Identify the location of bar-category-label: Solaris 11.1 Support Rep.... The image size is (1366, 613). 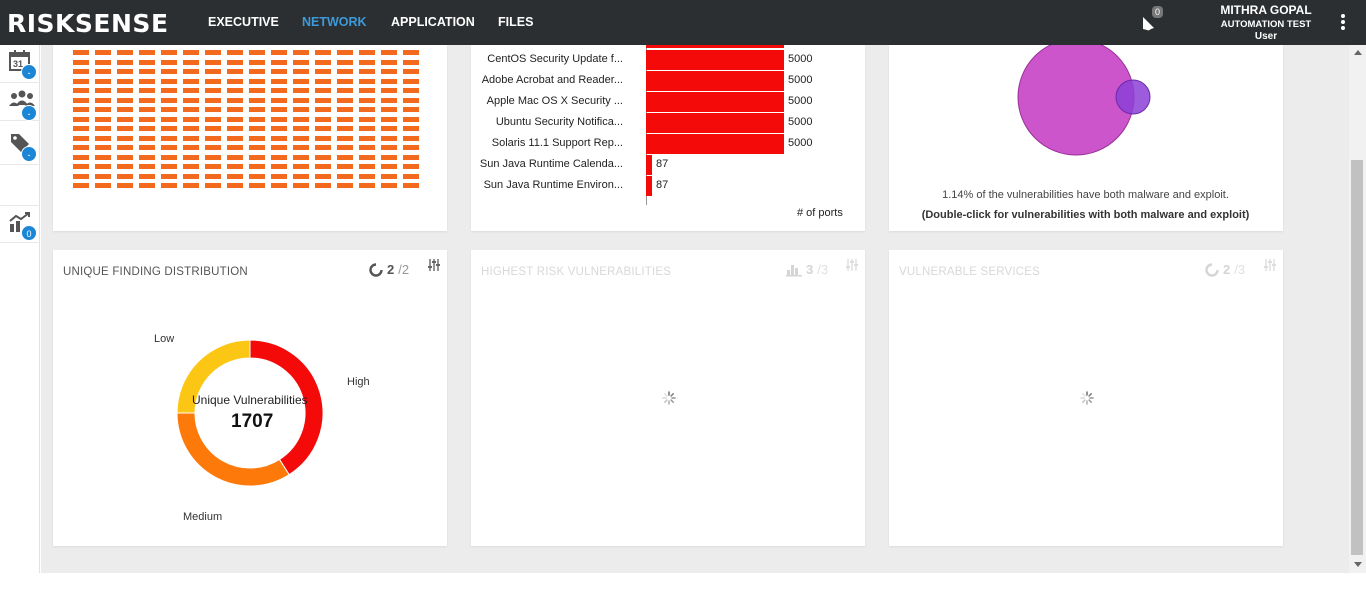
(557, 143).